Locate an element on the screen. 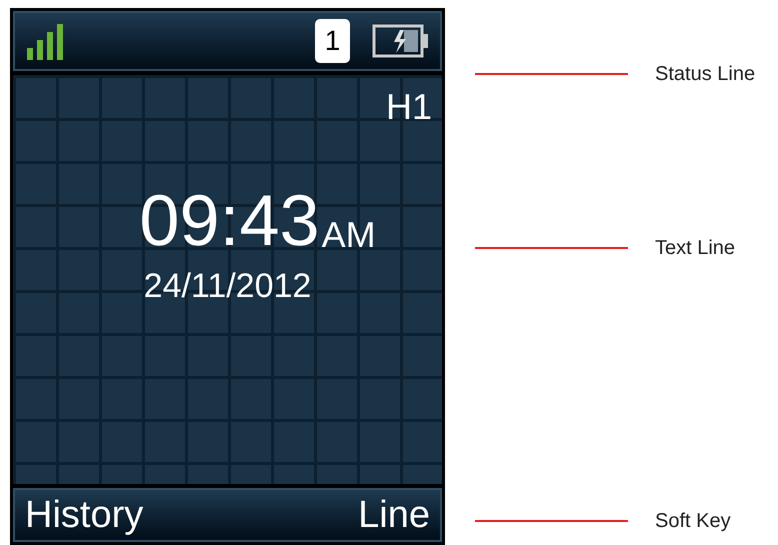 The height and width of the screenshot is (545, 778). line-number: 1 is located at coordinates (332, 41).